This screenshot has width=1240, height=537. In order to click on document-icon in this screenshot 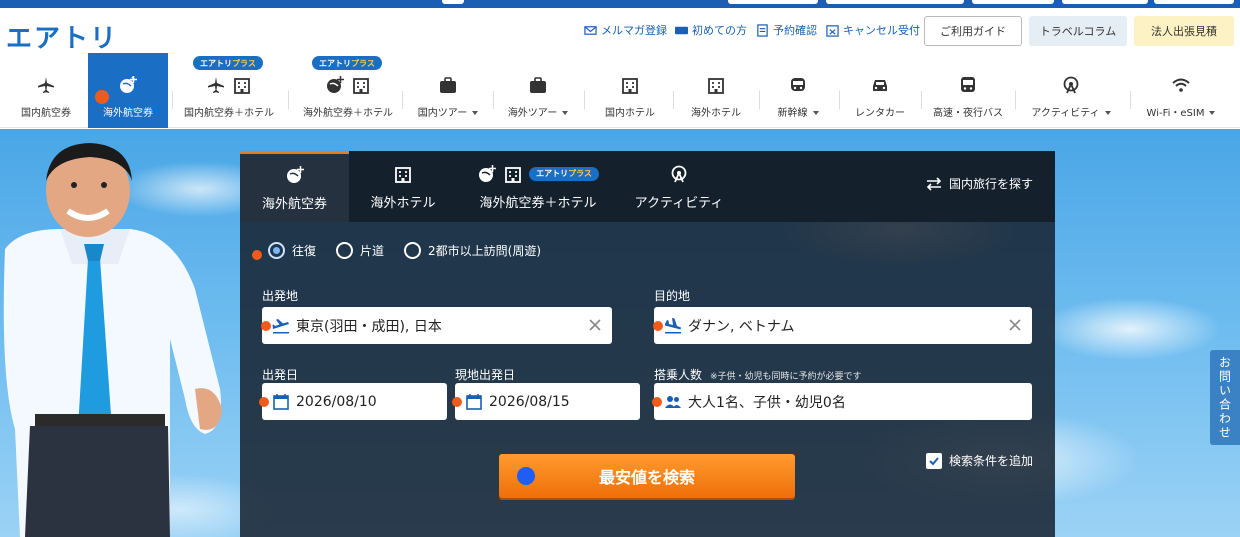, I will do `click(762, 30)`.